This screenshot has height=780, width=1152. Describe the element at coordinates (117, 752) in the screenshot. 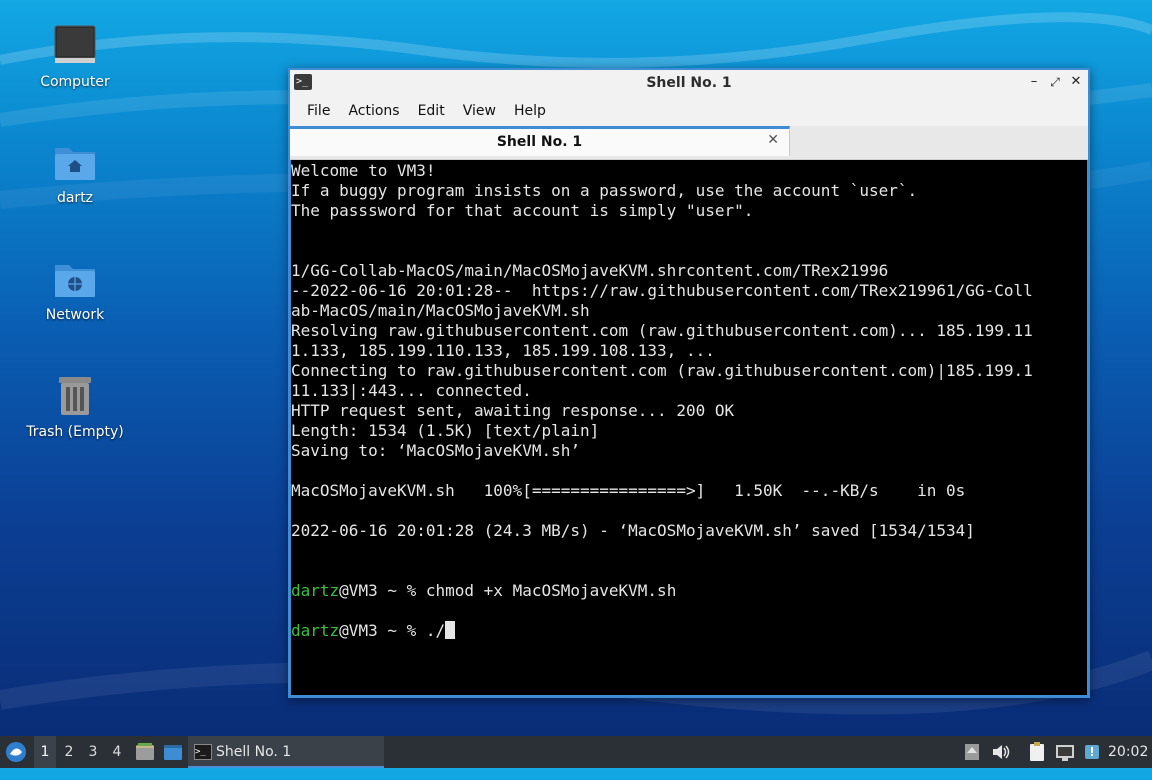

I see `workspace-4: 4` at that location.